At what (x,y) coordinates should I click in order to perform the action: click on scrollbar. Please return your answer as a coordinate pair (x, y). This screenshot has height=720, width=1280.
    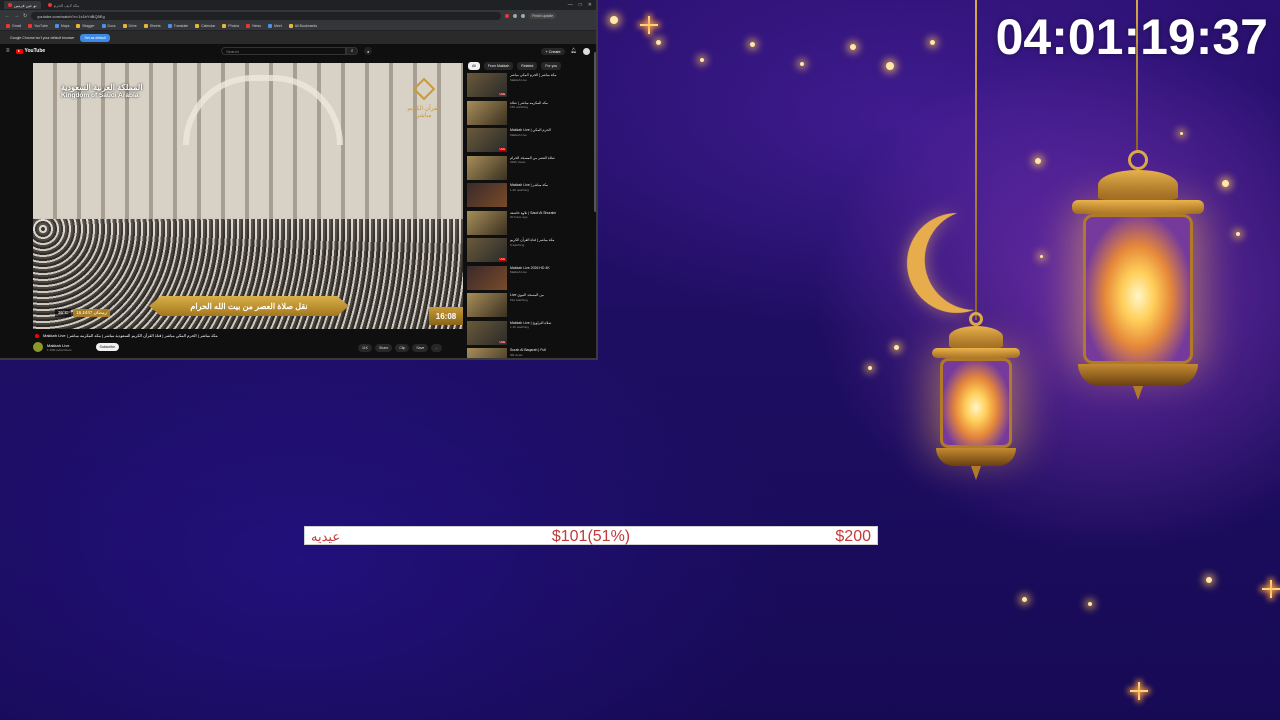
    Looking at the image, I should click on (595, 132).